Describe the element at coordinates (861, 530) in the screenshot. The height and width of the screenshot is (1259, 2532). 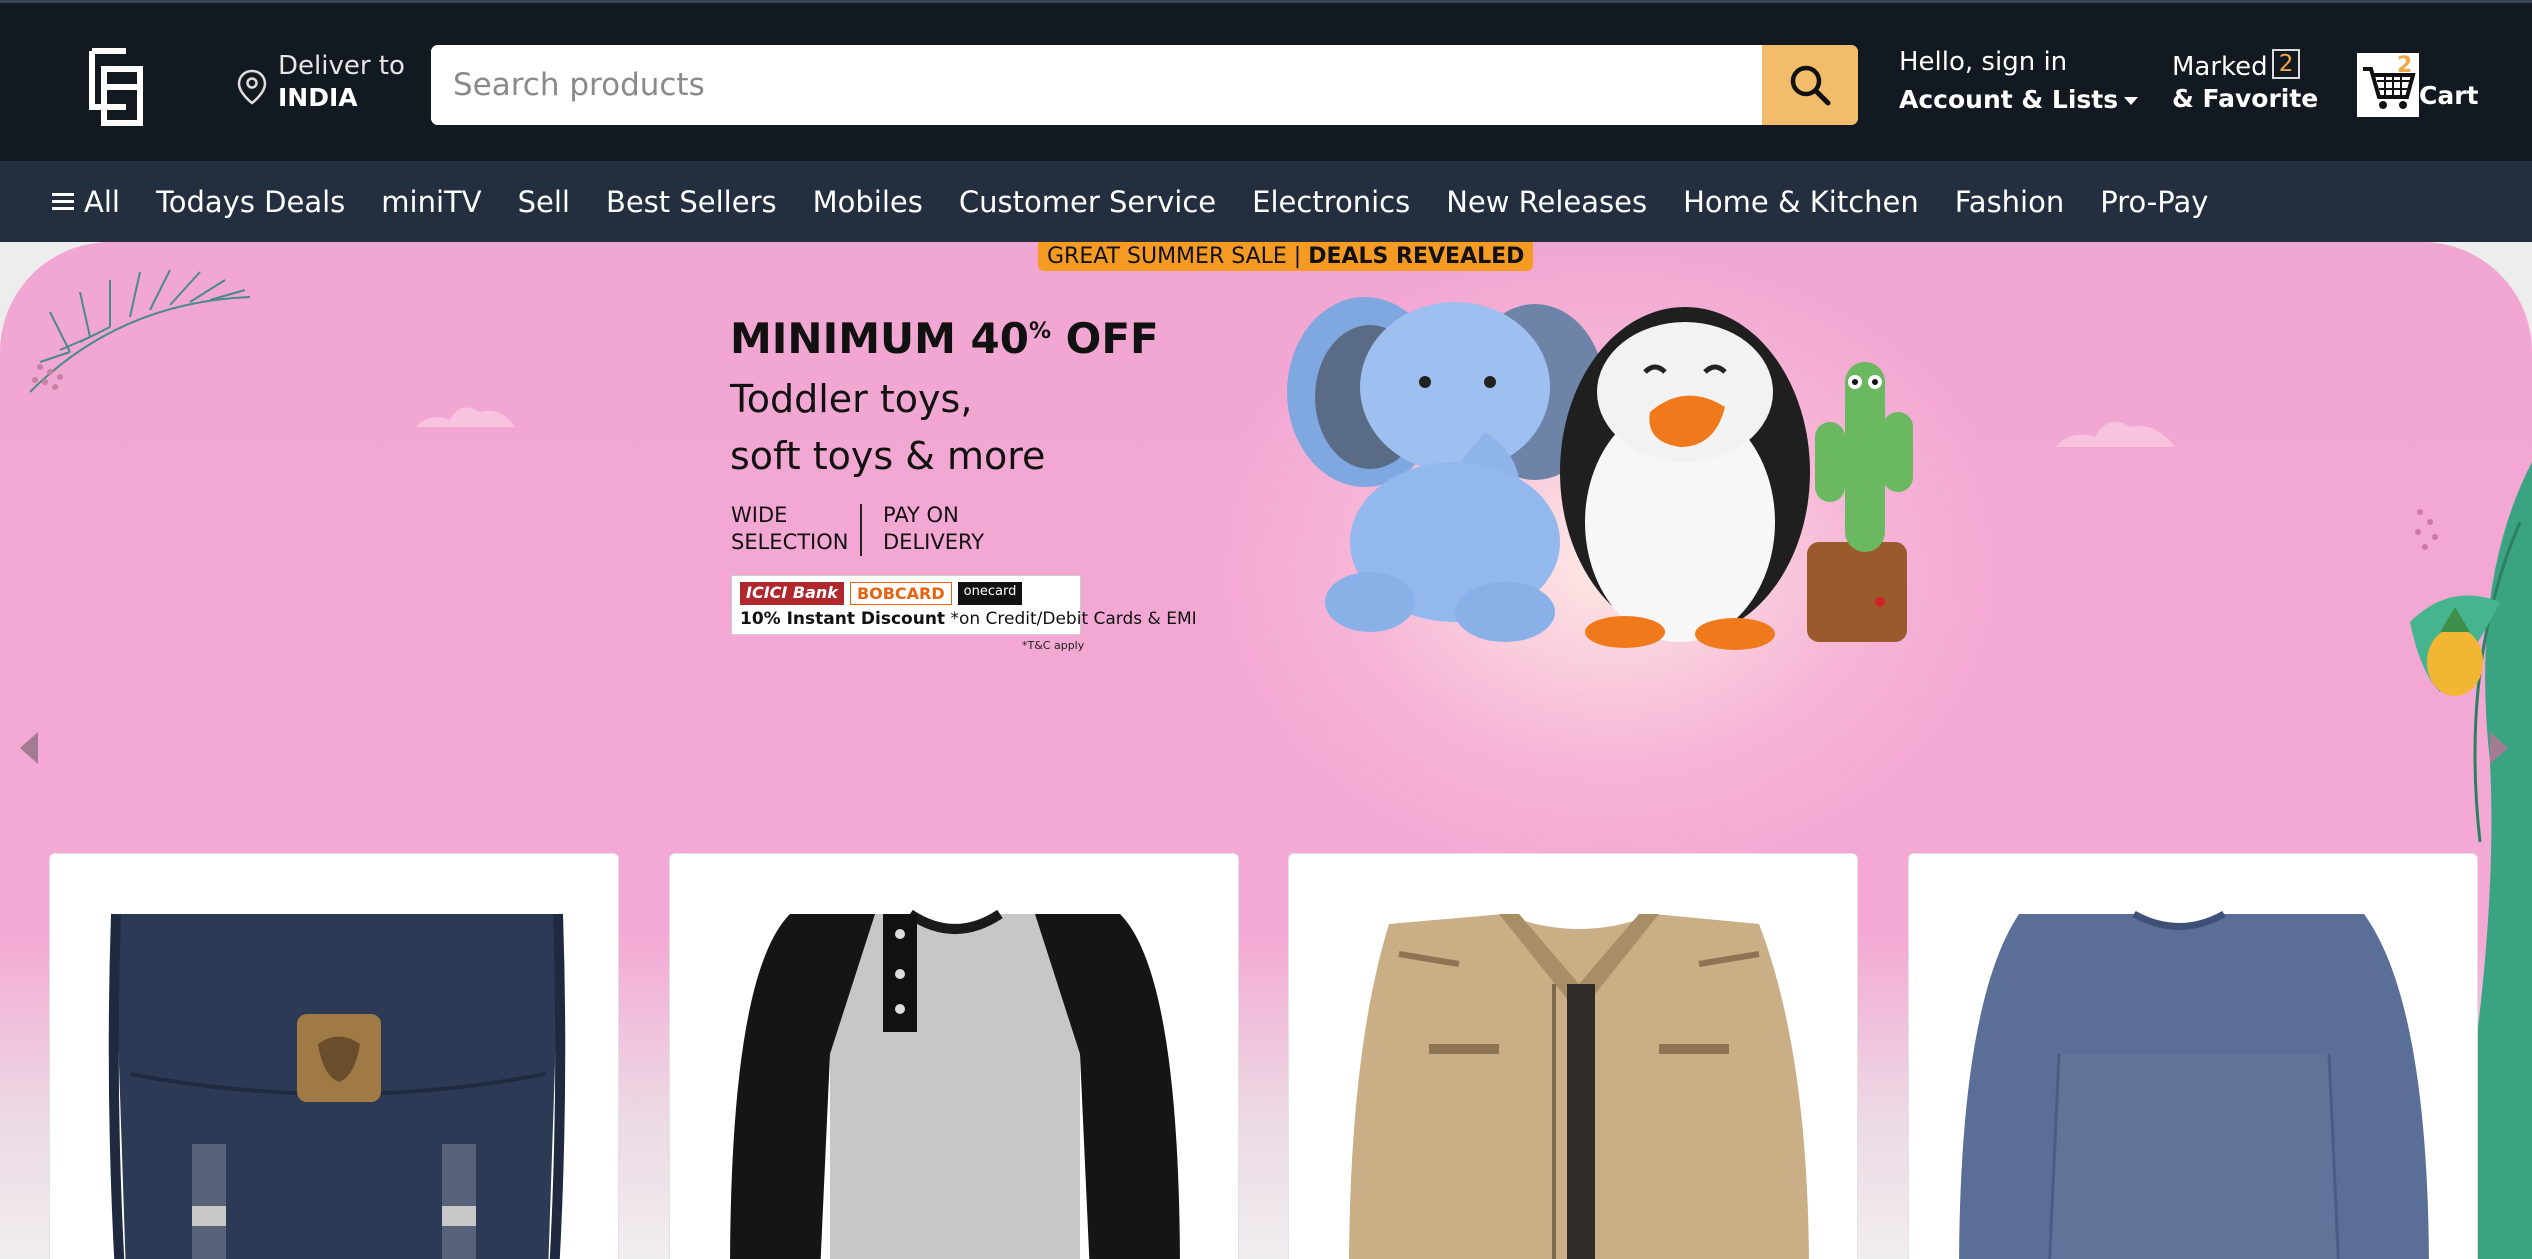
I see `feature-divider` at that location.